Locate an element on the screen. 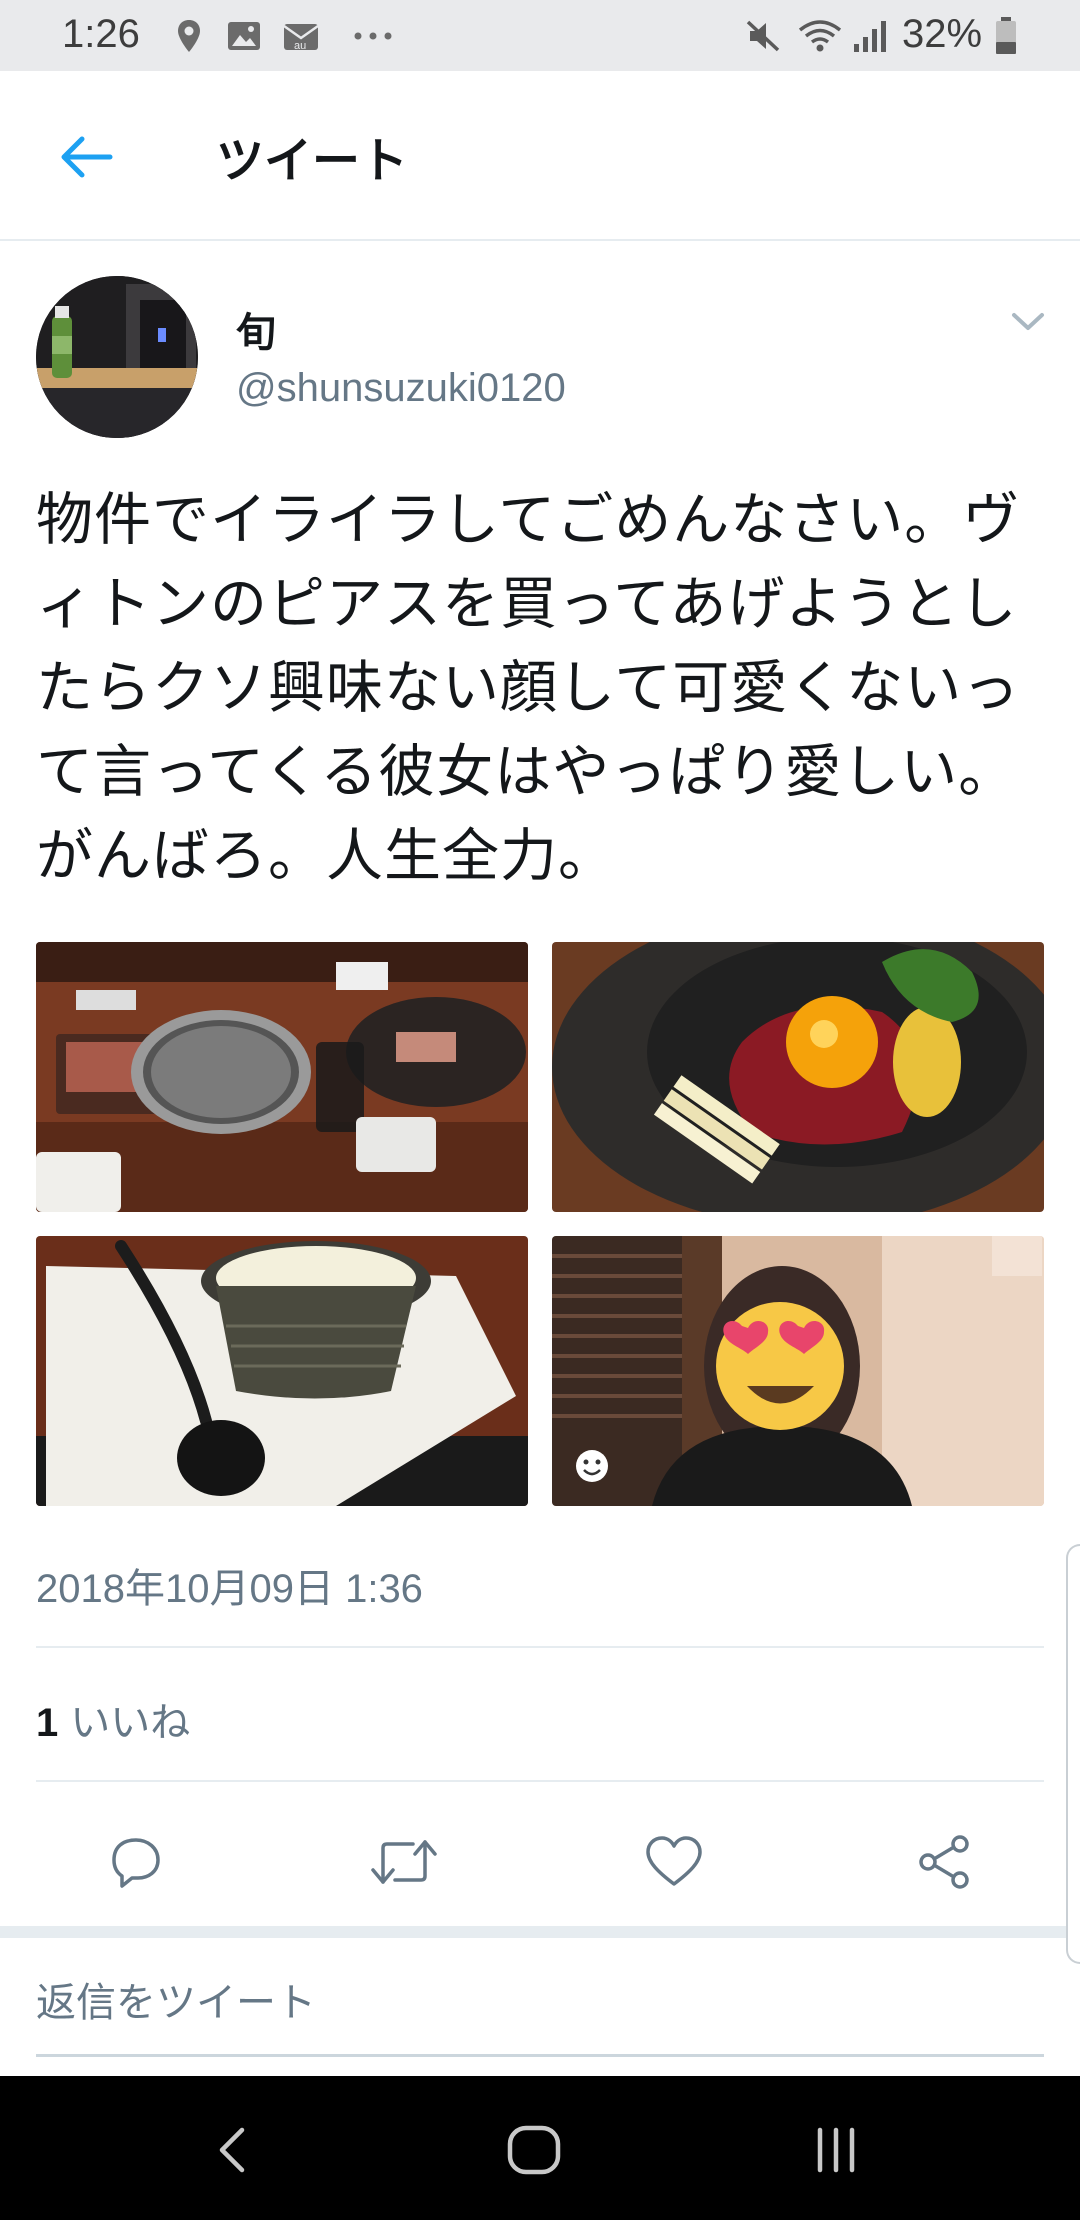 The image size is (1080, 2220). nav-recents-button is located at coordinates (836, 2150).